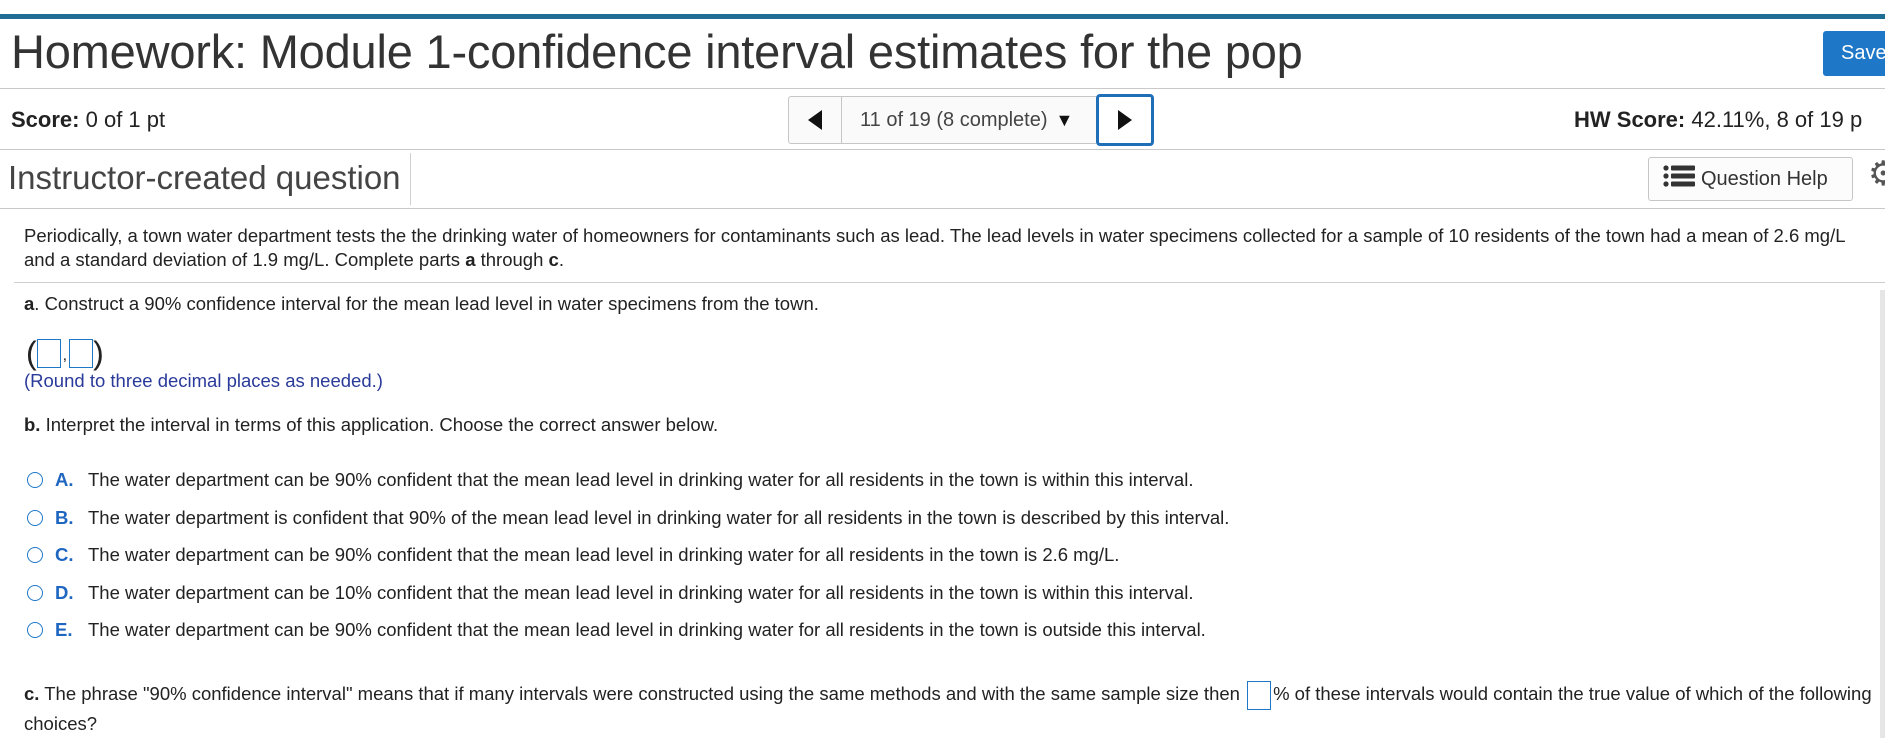 The height and width of the screenshot is (738, 1885). Describe the element at coordinates (29, 303) in the screenshot. I see `part-a-letter: a` at that location.